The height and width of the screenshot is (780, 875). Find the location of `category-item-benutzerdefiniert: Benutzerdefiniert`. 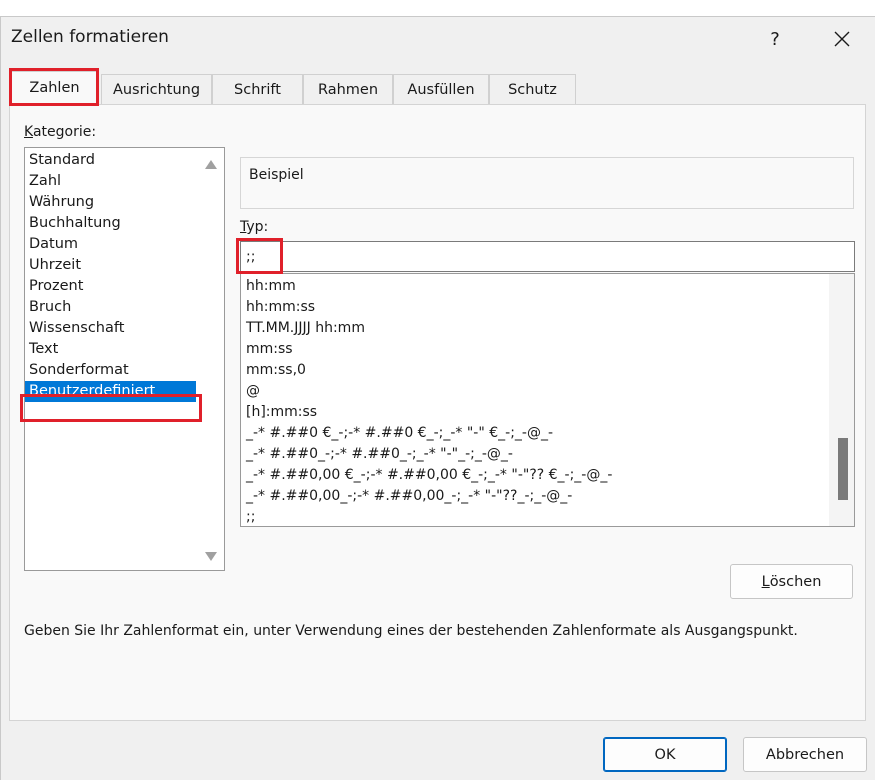

category-item-benutzerdefiniert: Benutzerdefiniert is located at coordinates (110, 391).